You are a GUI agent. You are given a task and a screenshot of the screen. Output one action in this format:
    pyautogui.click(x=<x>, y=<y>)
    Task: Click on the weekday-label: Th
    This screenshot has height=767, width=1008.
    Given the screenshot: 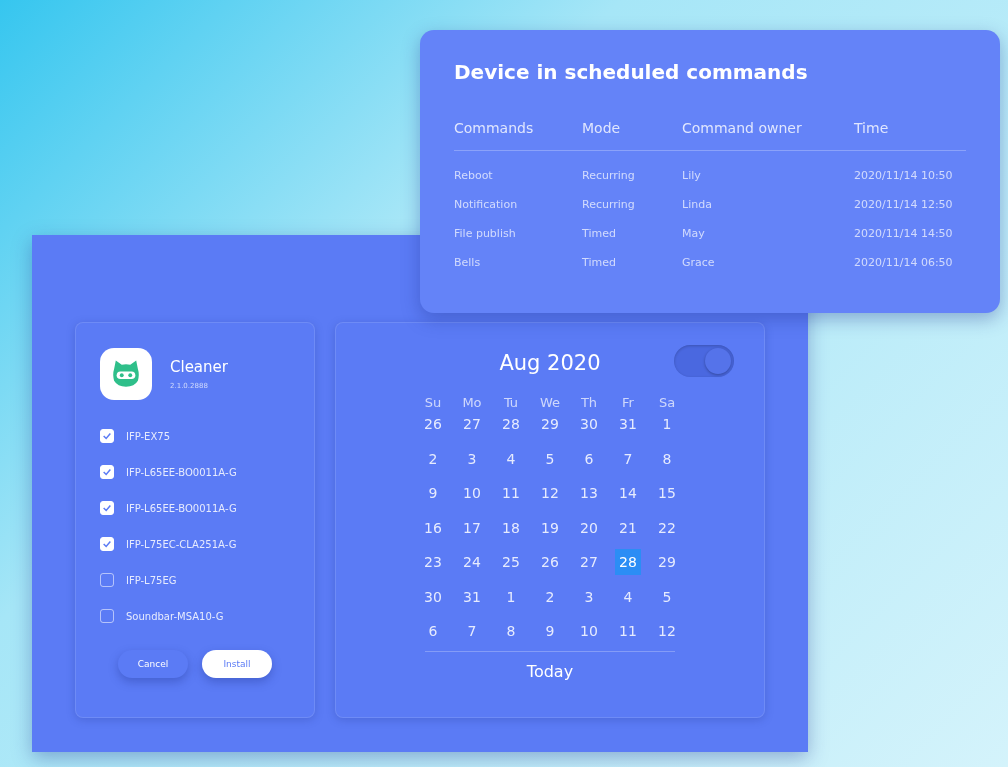 What is the action you would take?
    pyautogui.click(x=589, y=403)
    